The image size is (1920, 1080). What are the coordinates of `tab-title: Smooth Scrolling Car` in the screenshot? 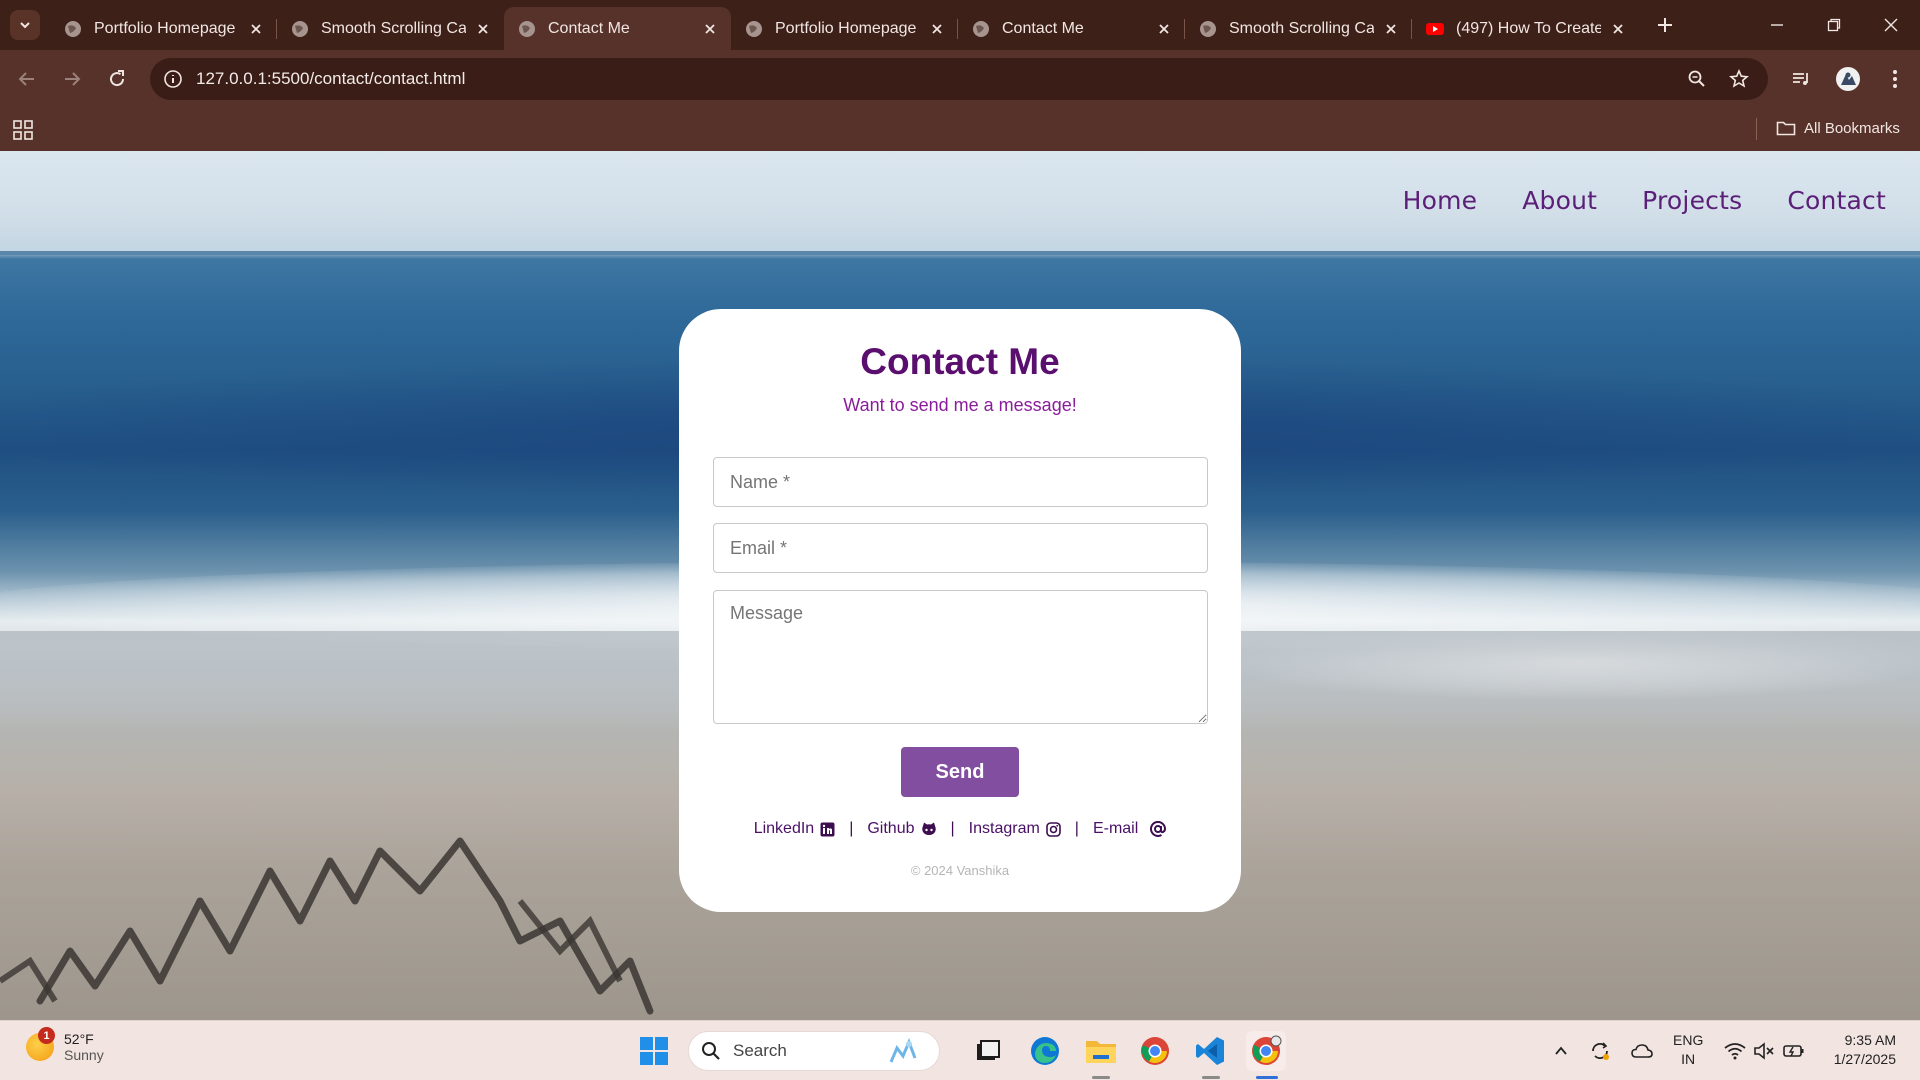 It's located at (393, 28).